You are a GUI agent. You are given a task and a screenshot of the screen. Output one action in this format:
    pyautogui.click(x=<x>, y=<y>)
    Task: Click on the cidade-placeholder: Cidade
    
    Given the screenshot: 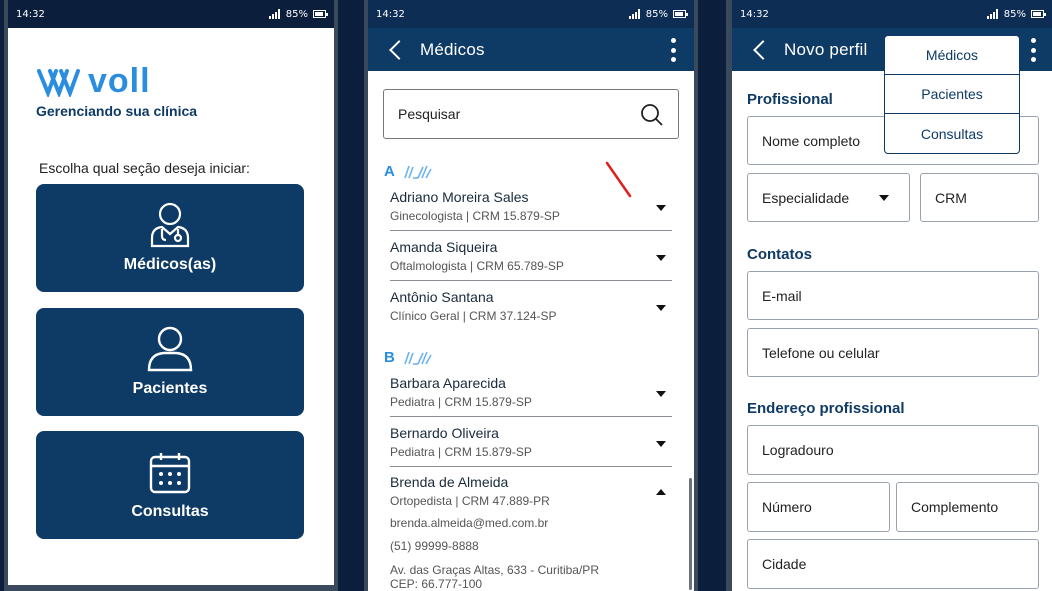 What is the action you would take?
    pyautogui.click(x=784, y=564)
    